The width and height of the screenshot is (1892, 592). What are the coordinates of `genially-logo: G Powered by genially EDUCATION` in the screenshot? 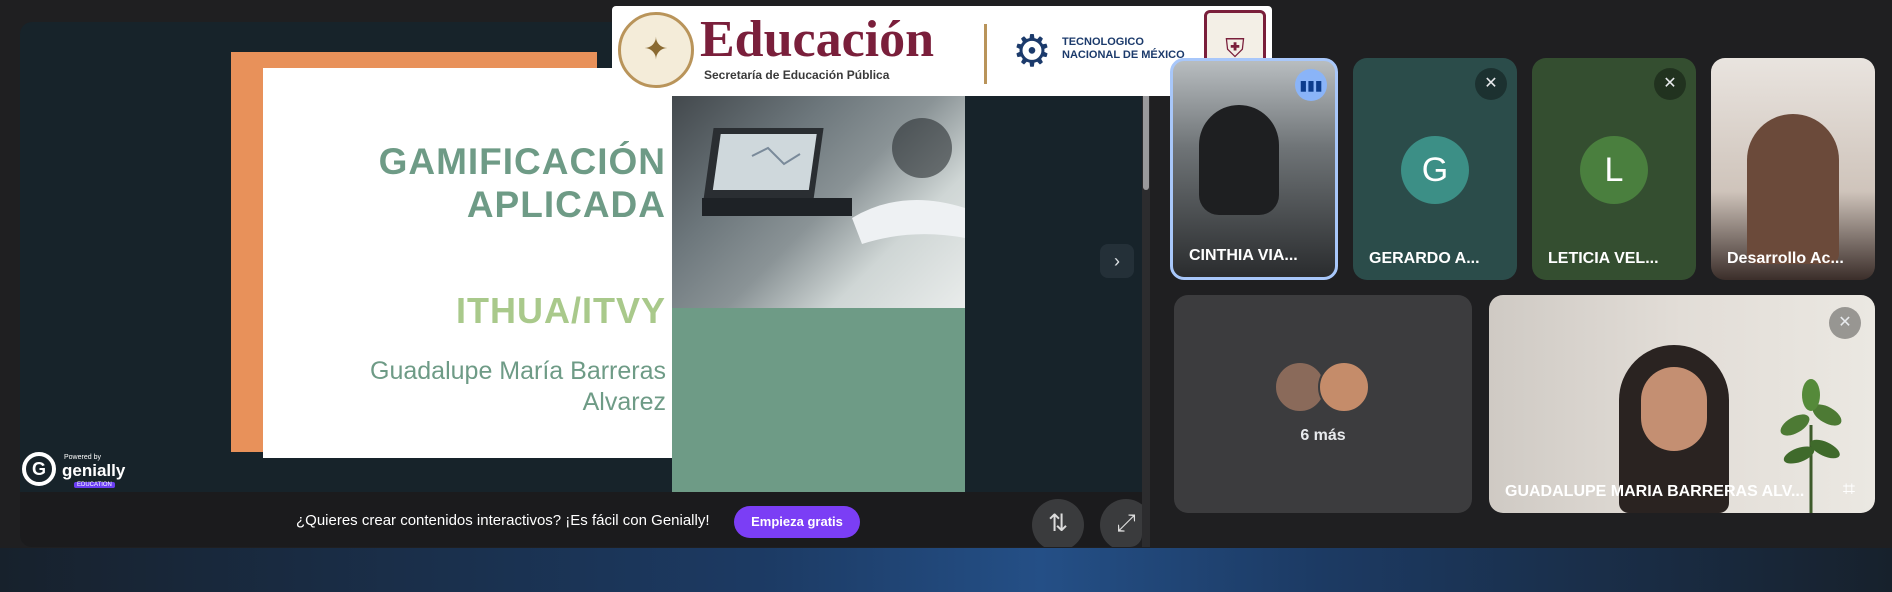 It's located at (77, 471).